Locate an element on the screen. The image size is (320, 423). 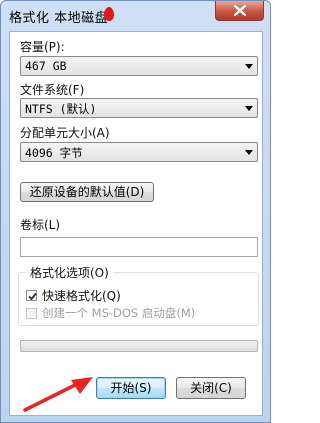
capacity-value: 467 GB is located at coordinates (46, 66).